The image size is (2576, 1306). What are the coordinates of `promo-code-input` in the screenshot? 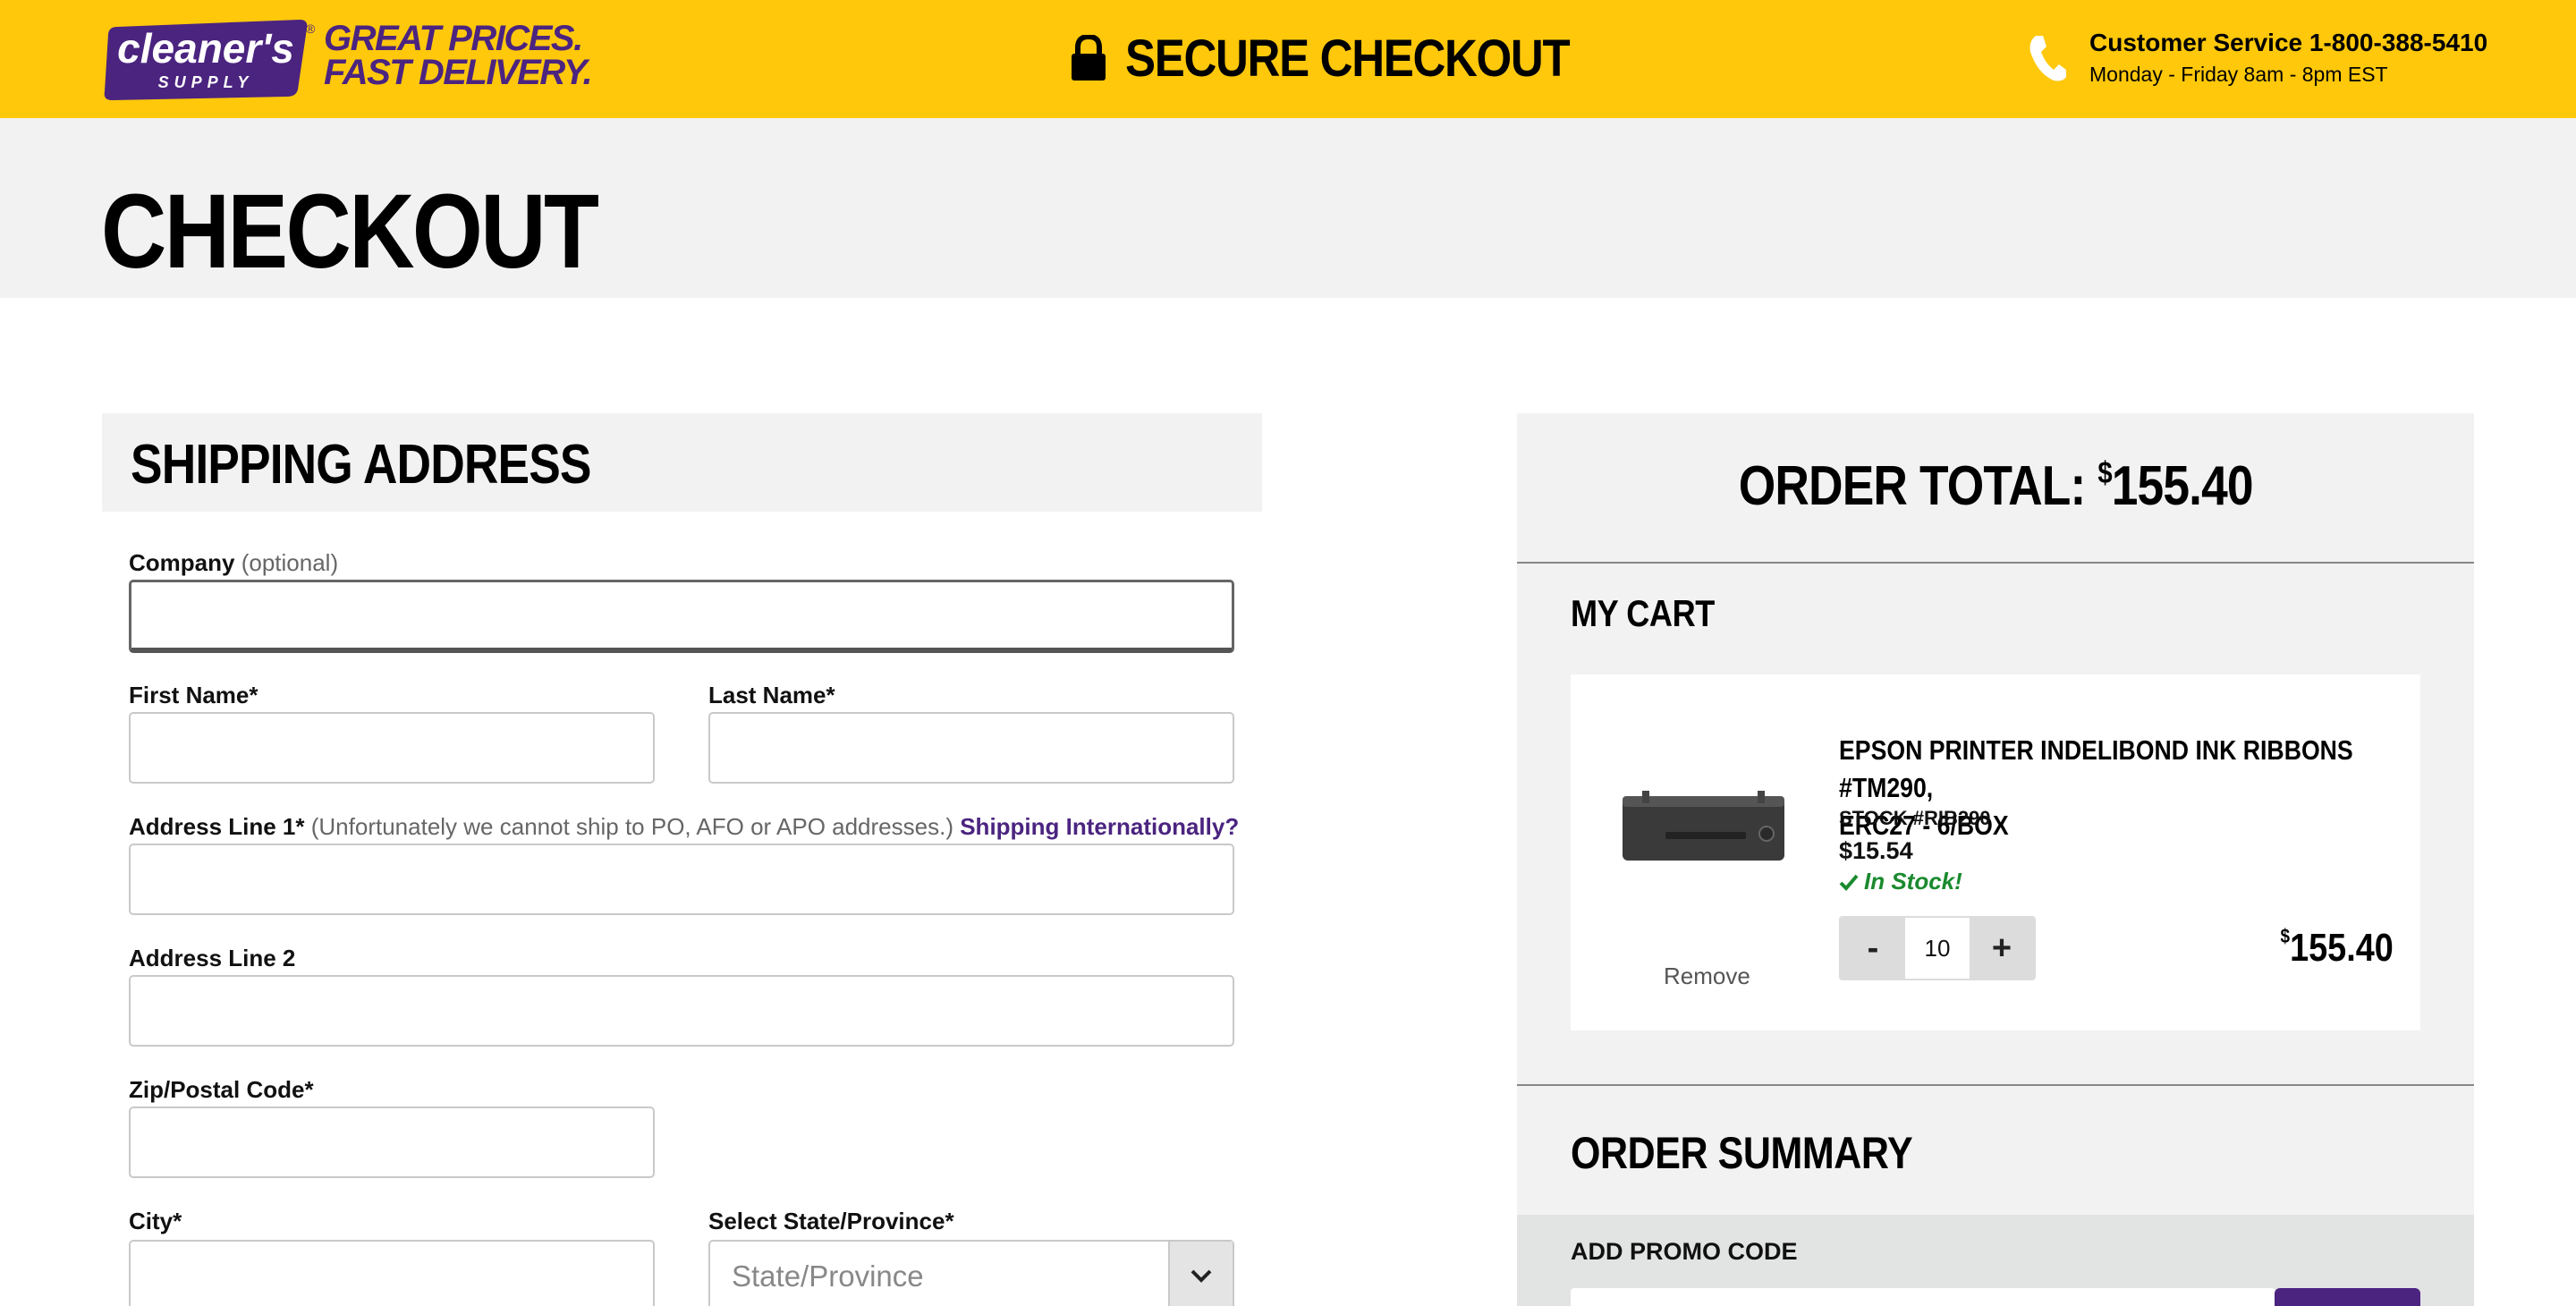 It's located at (1923, 1297).